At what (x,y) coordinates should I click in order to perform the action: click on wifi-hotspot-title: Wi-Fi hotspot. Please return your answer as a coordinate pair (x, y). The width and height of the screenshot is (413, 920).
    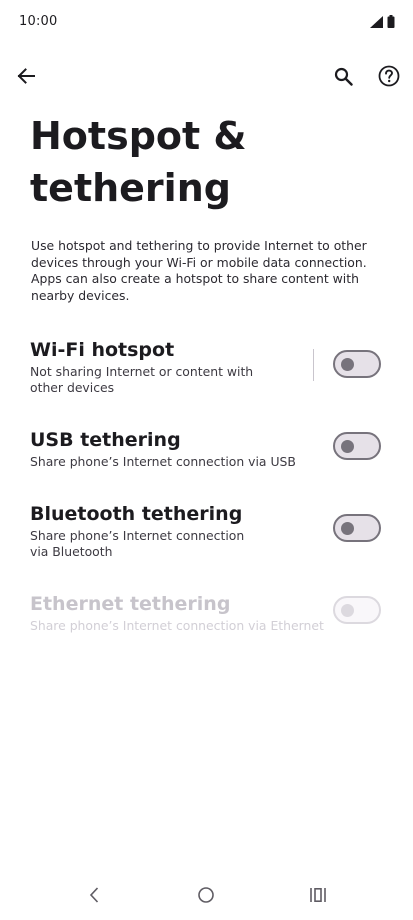
    Looking at the image, I should click on (102, 350).